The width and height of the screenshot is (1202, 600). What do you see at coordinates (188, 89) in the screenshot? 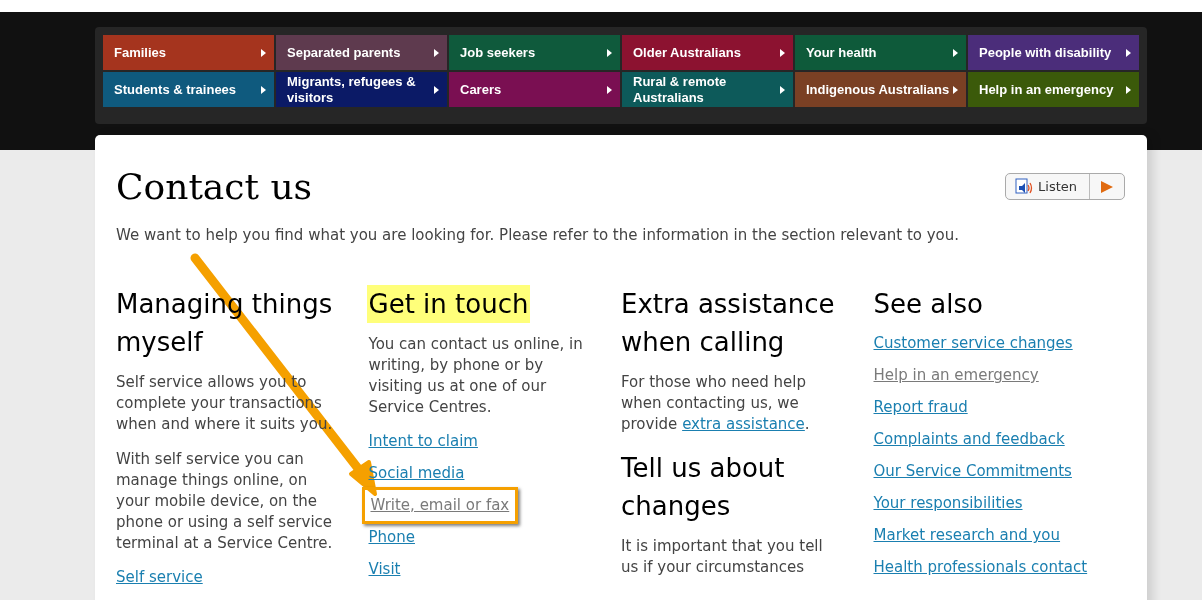
I see `category-tile: Students & trainees` at bounding box center [188, 89].